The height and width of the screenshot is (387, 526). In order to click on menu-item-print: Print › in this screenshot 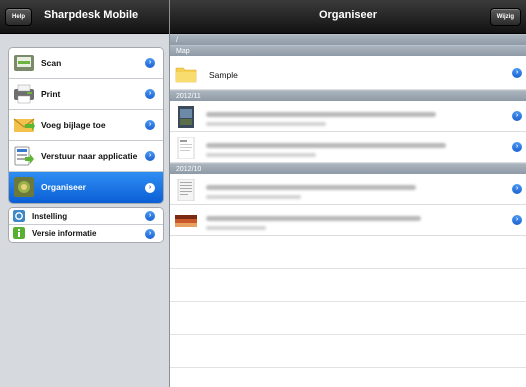, I will do `click(86, 94)`.